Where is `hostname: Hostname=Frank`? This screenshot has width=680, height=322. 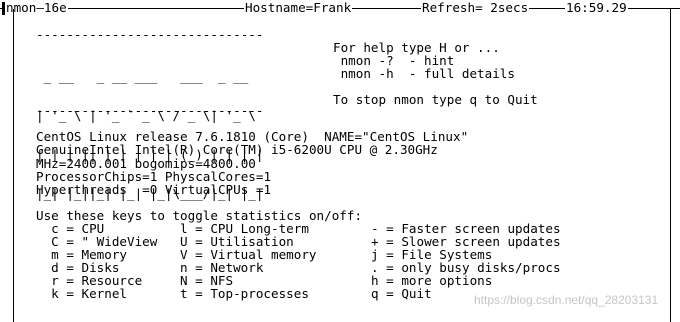
hostname: Hostname=Frank is located at coordinates (298, 7).